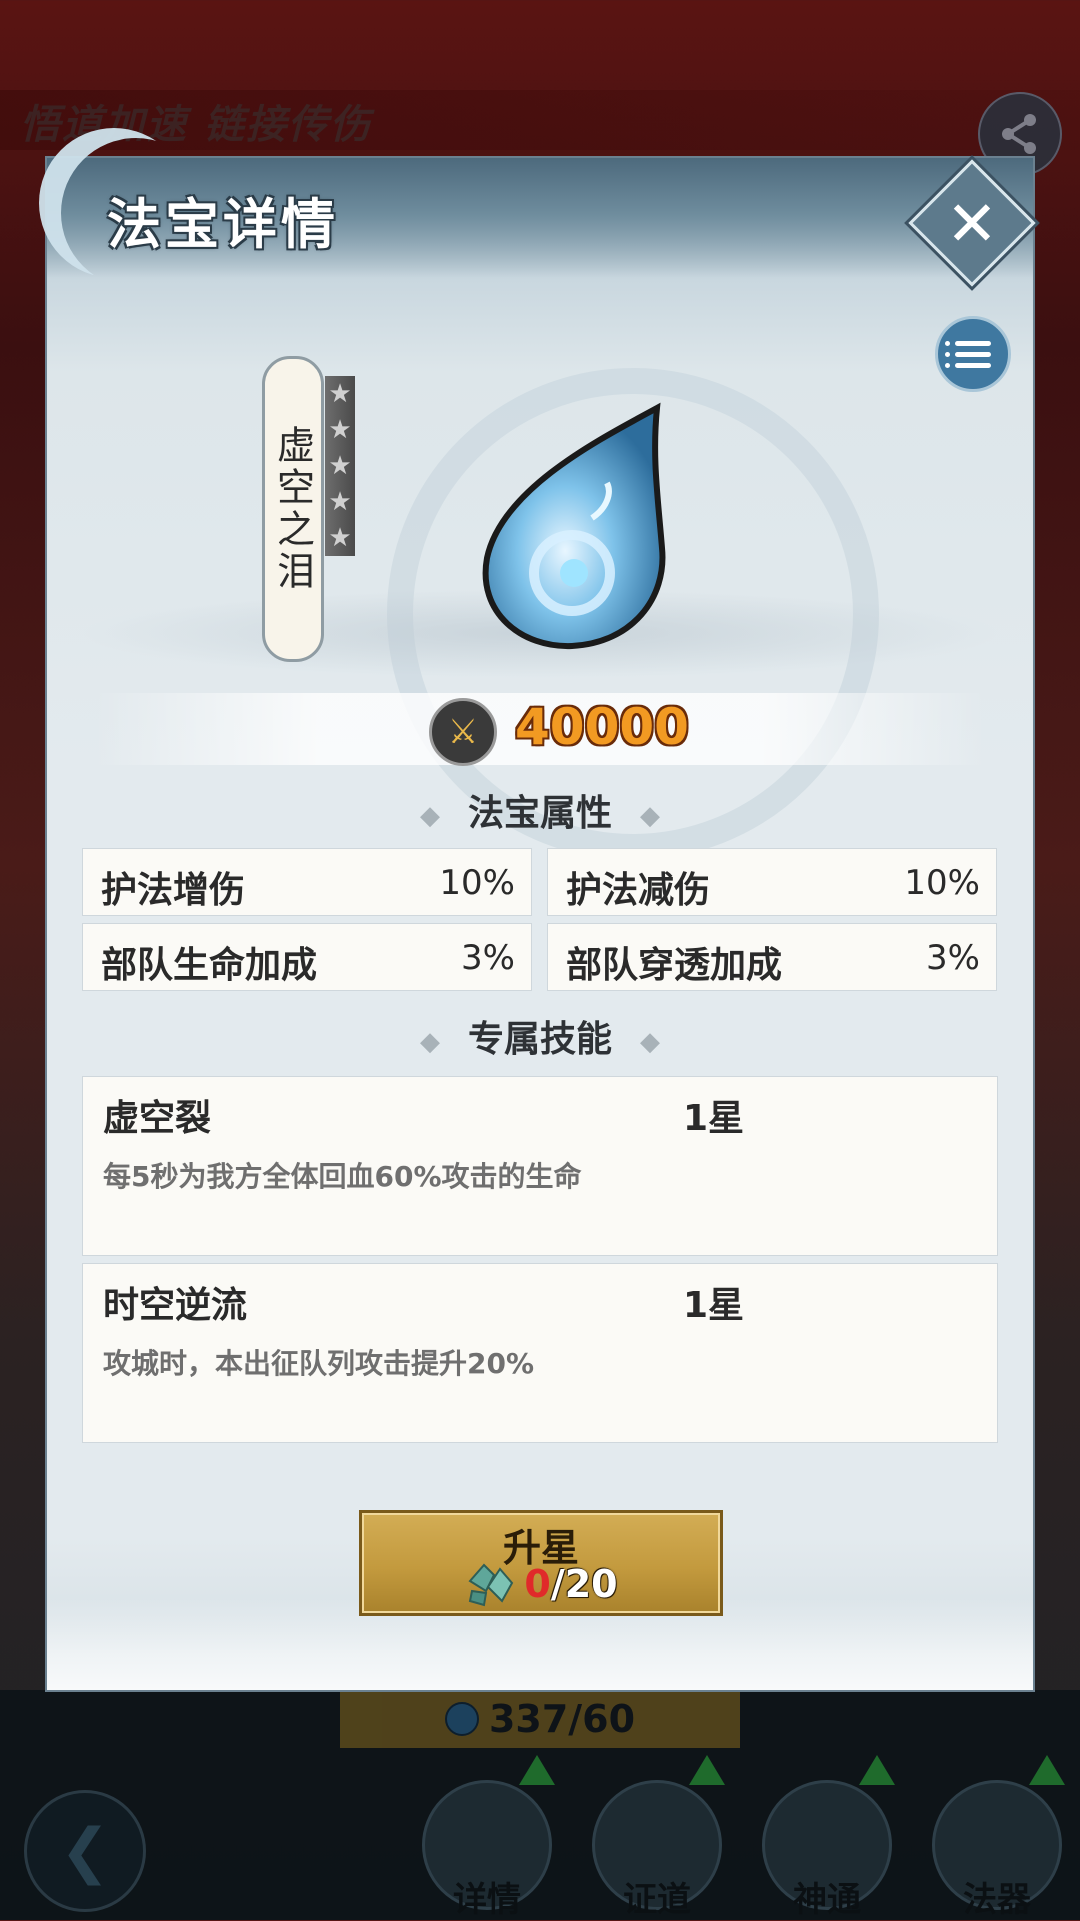 The height and width of the screenshot is (1921, 1080). Describe the element at coordinates (674, 965) in the screenshot. I see `attribute-name: 部队穿透加成` at that location.